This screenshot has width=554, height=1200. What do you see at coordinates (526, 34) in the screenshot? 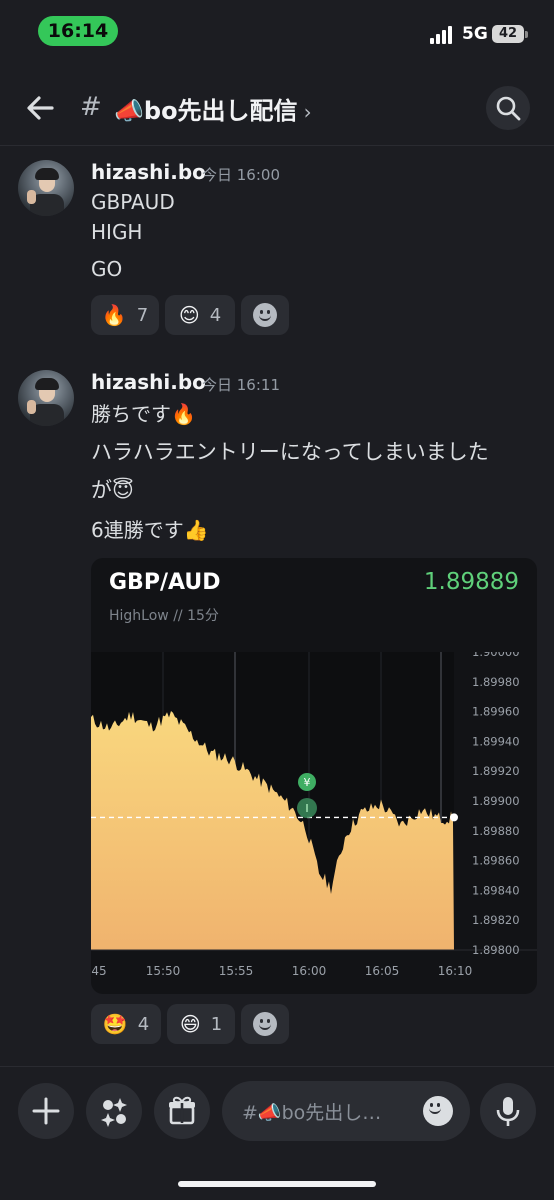
I see `battery-tip` at bounding box center [526, 34].